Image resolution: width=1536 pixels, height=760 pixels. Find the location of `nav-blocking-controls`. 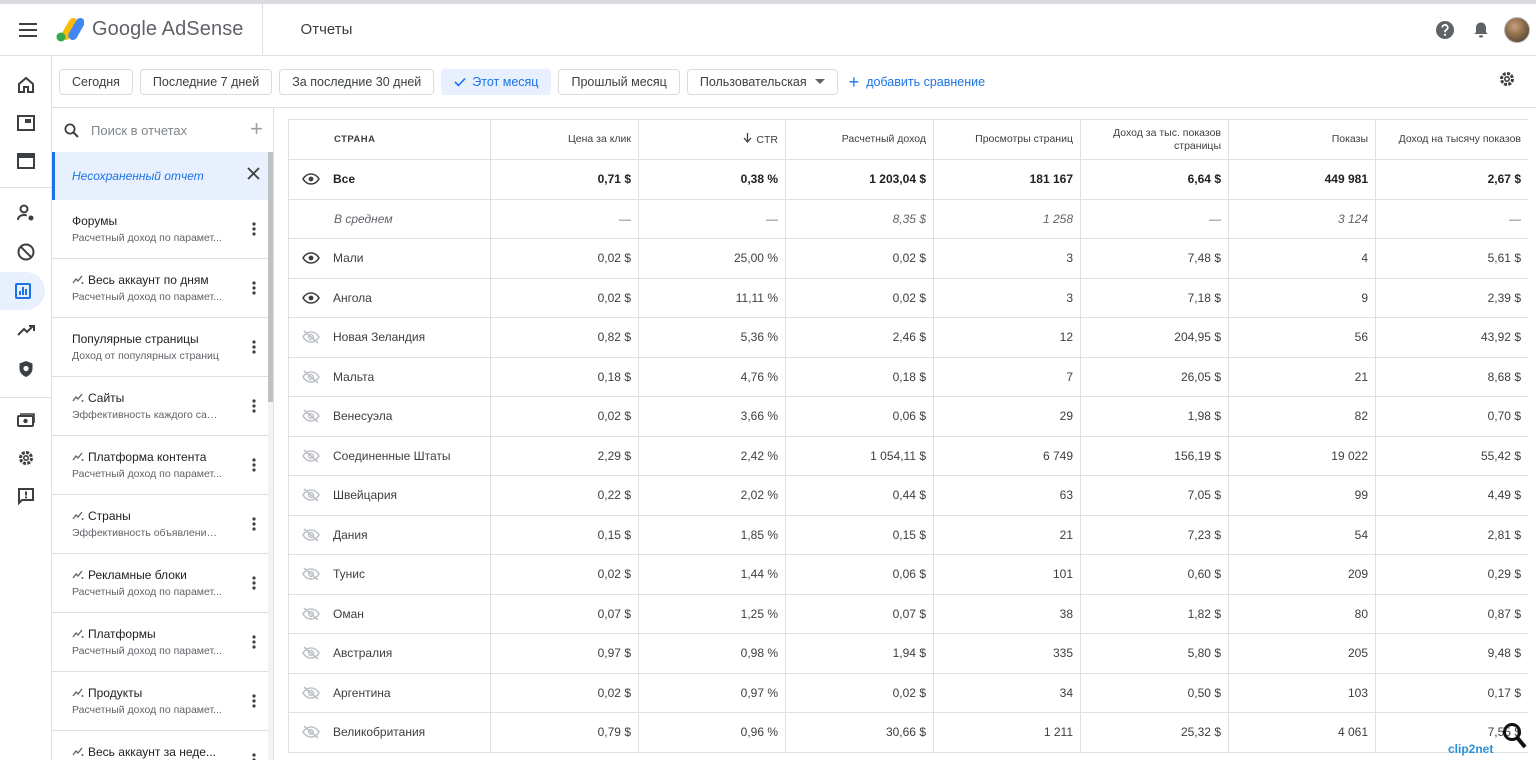

nav-blocking-controls is located at coordinates (26, 252).